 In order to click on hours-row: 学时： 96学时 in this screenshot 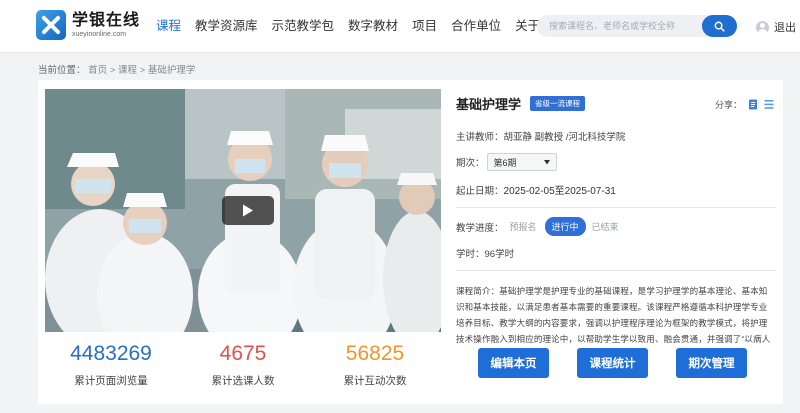, I will do `click(616, 253)`.